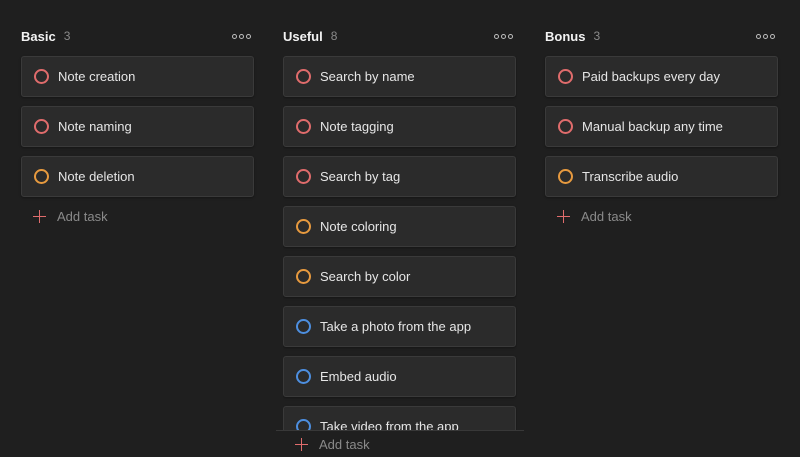 This screenshot has height=457, width=800. Describe the element at coordinates (38, 36) in the screenshot. I see `column-title: Basic` at that location.